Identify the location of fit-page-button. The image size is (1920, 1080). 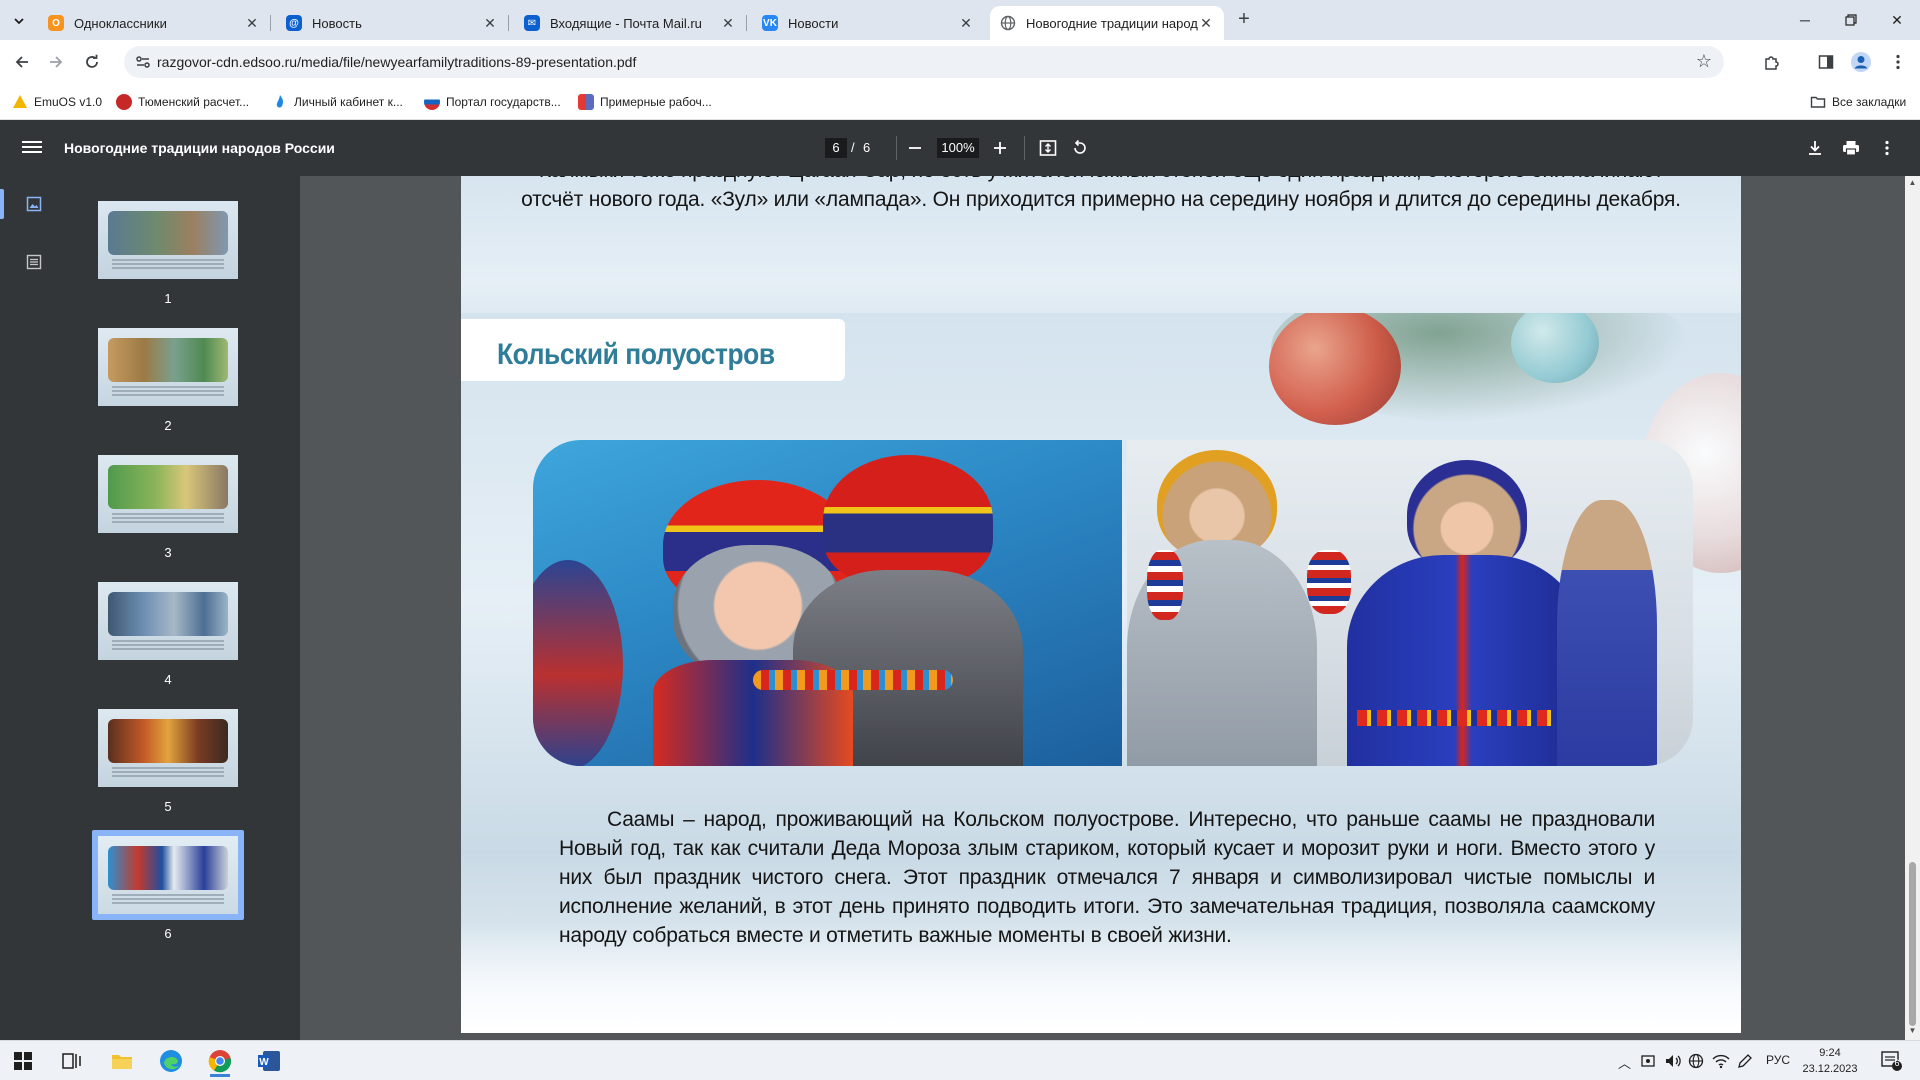
(1048, 148).